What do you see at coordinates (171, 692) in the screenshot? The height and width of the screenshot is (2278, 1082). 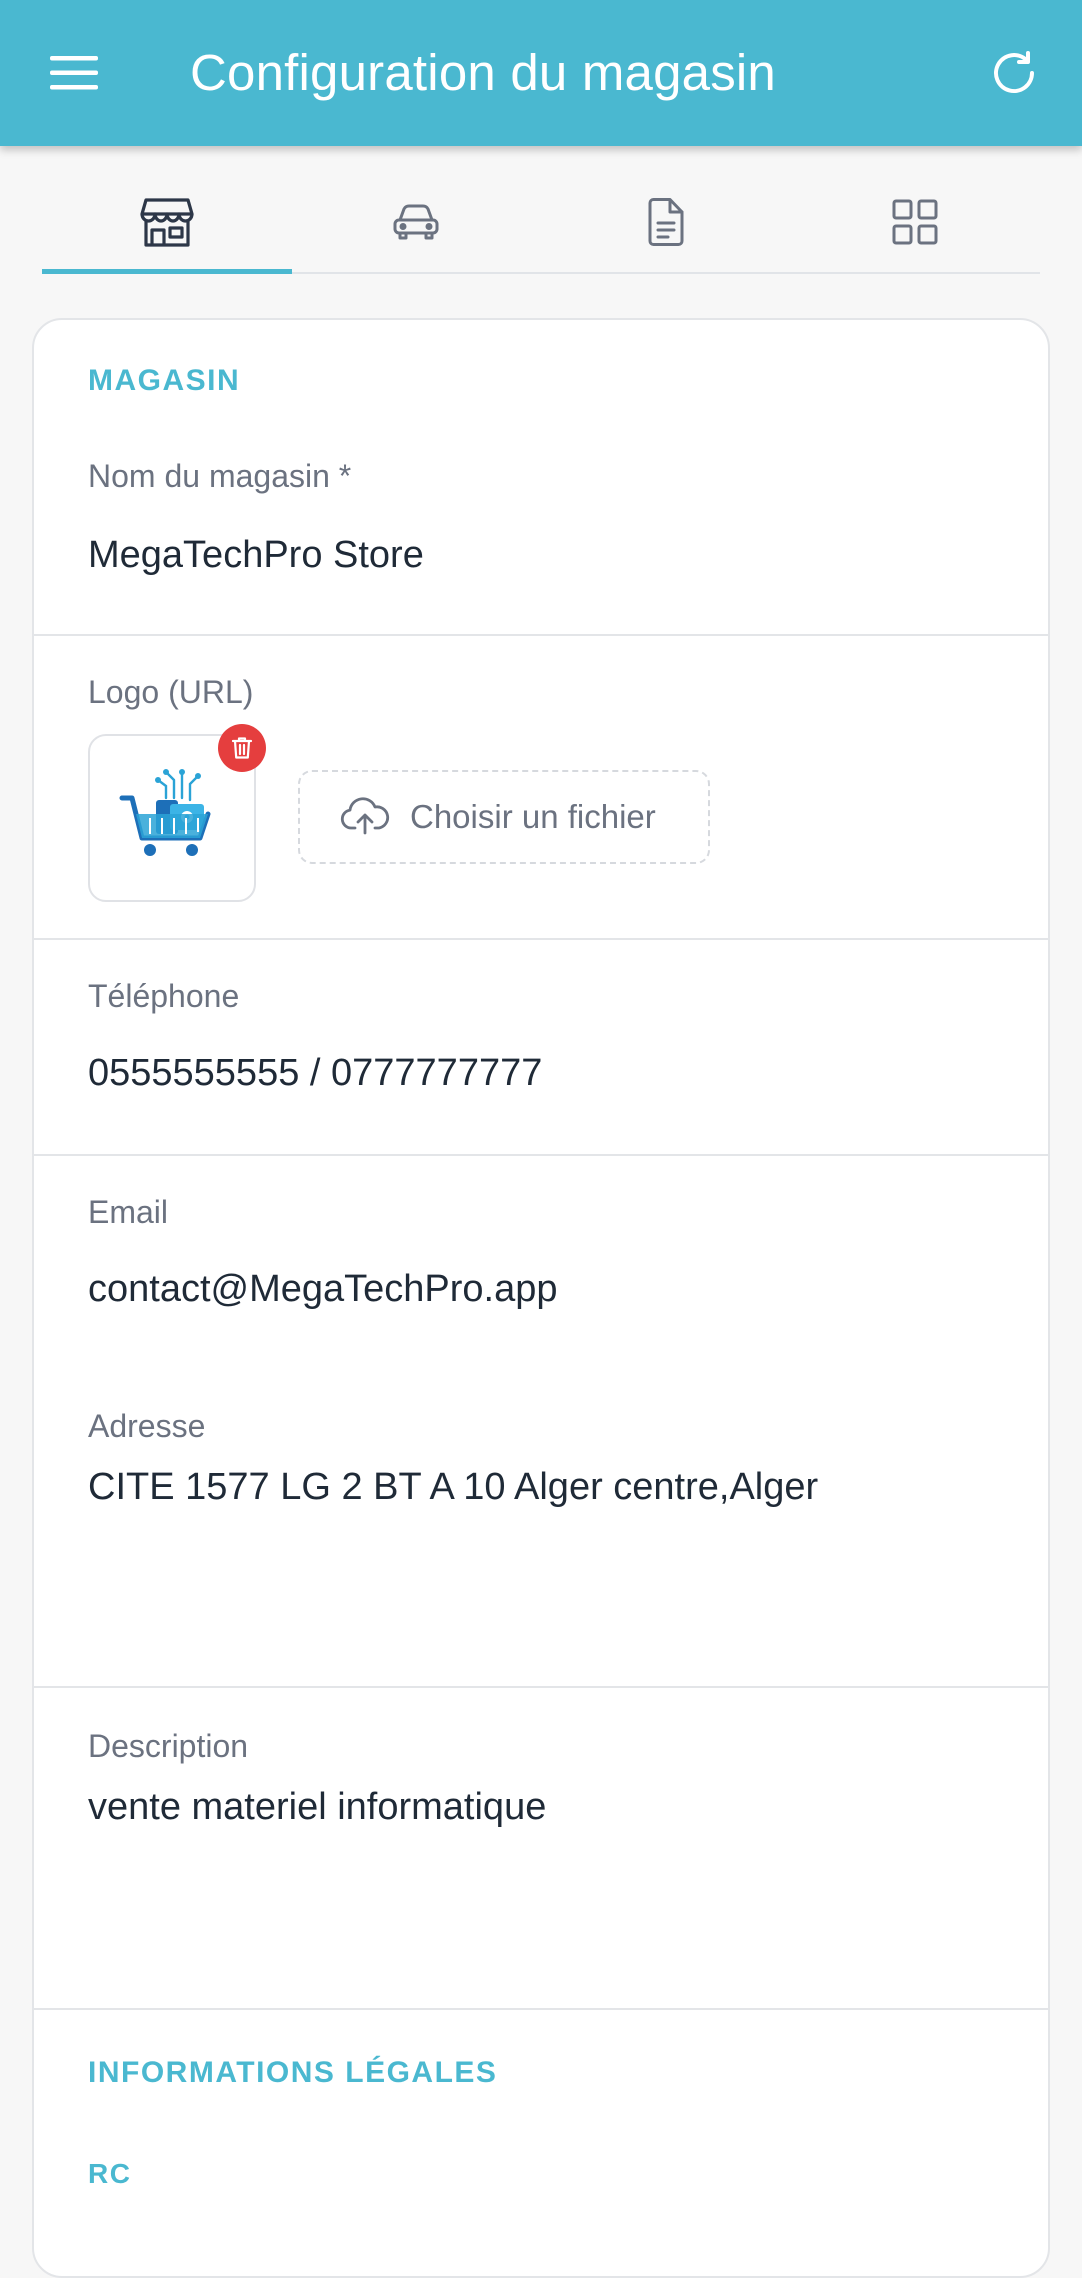 I see `logo-label: Logo (URL)` at bounding box center [171, 692].